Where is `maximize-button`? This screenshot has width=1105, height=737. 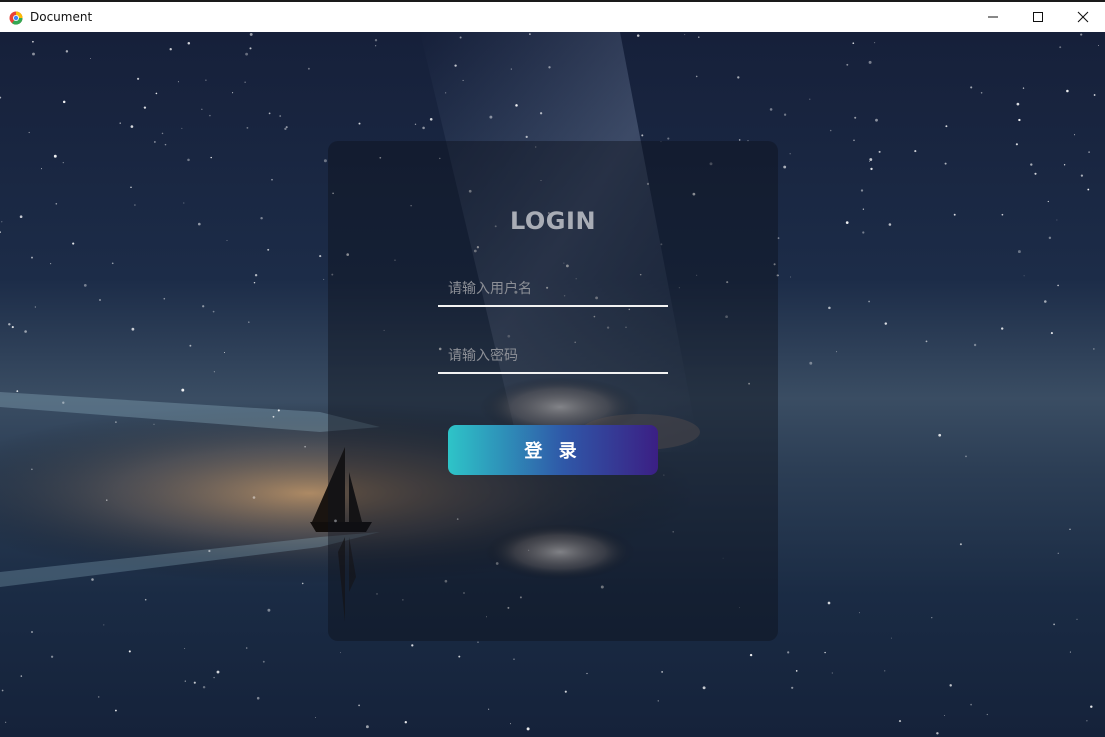 maximize-button is located at coordinates (1037, 17).